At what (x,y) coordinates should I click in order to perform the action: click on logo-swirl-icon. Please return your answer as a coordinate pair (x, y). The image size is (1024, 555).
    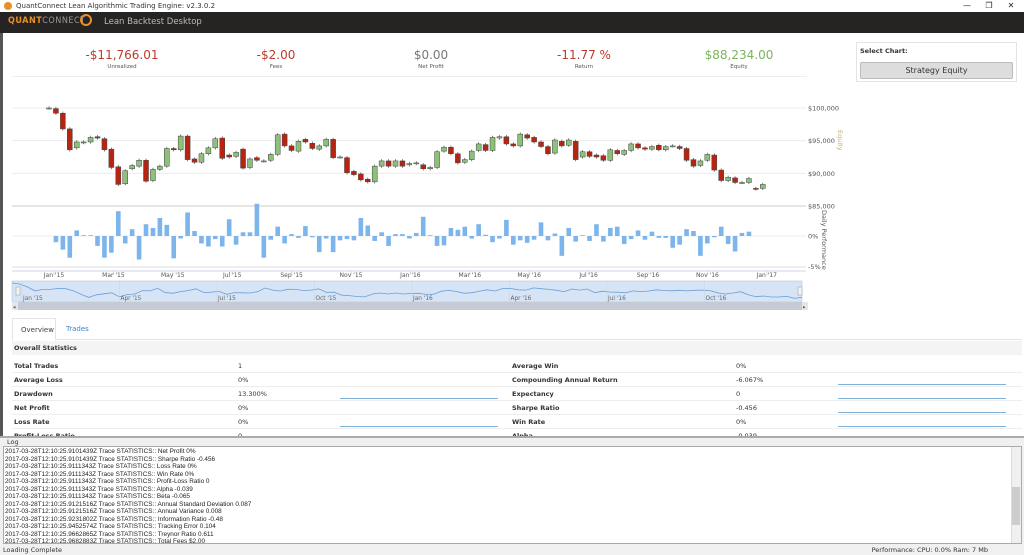
    Looking at the image, I should click on (86, 20).